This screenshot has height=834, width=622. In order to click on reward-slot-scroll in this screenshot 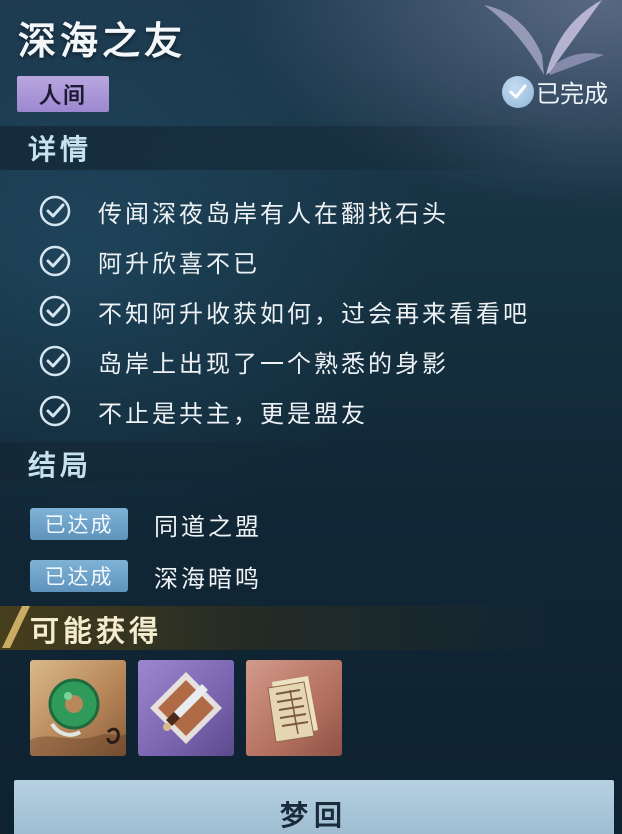, I will do `click(294, 708)`.